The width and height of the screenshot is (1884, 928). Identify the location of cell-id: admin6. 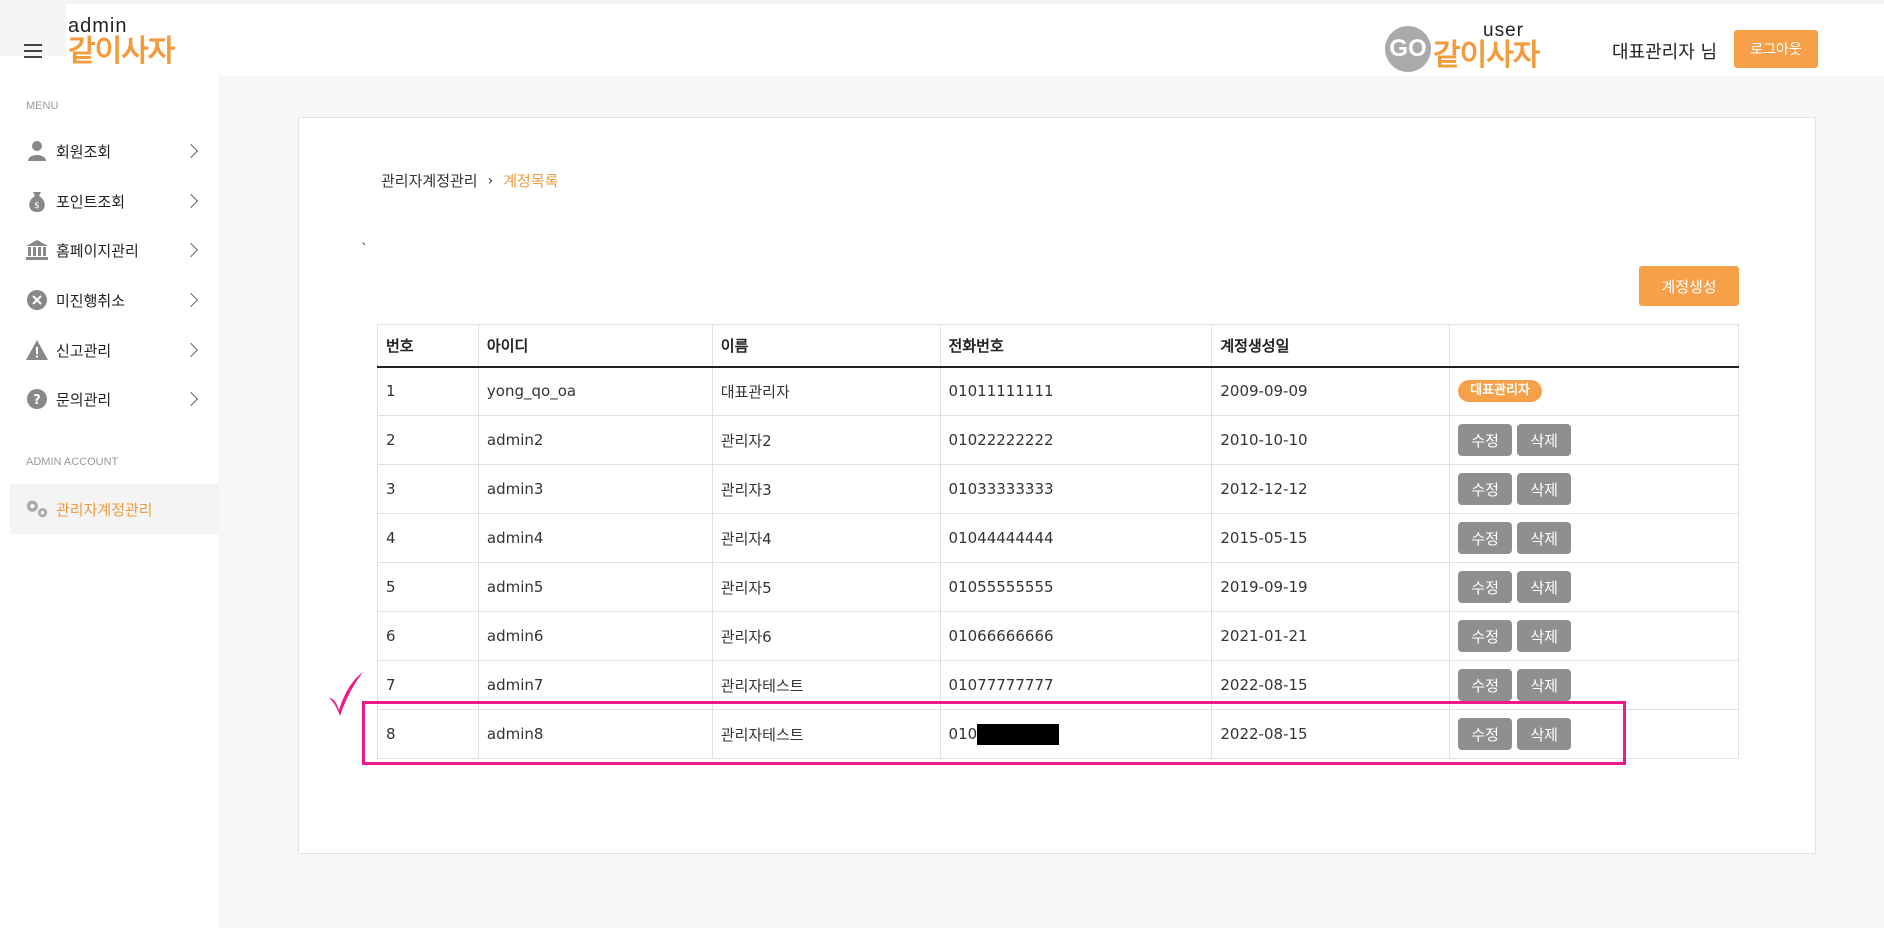
(595, 636).